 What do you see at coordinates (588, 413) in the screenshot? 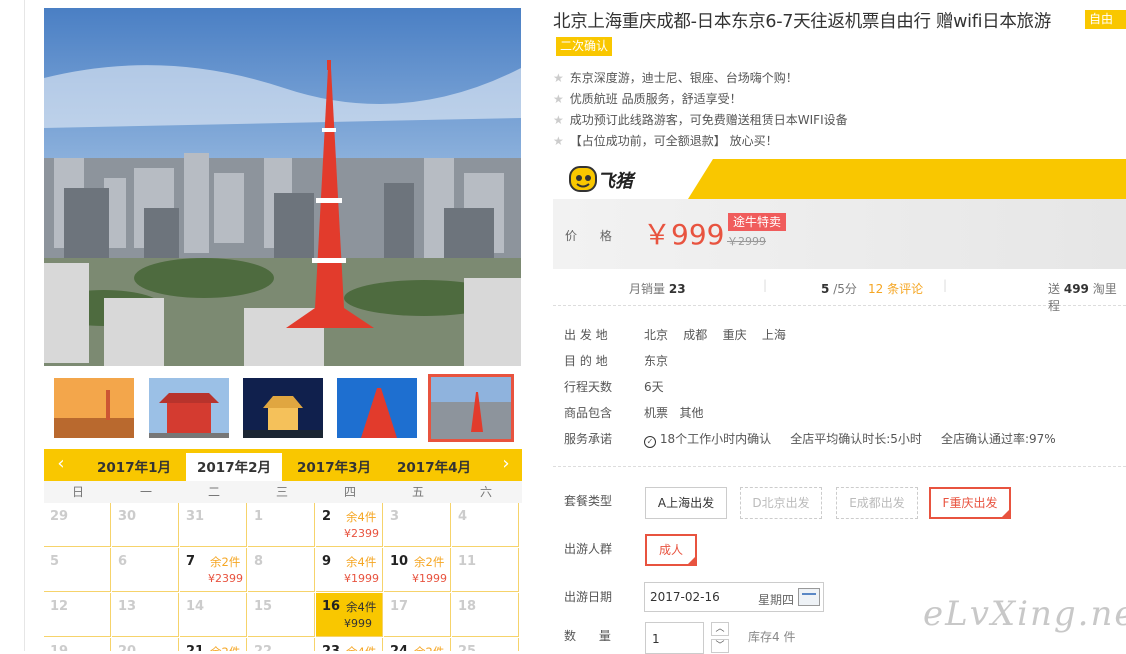
I see `include-label: 商品包含` at bounding box center [588, 413].